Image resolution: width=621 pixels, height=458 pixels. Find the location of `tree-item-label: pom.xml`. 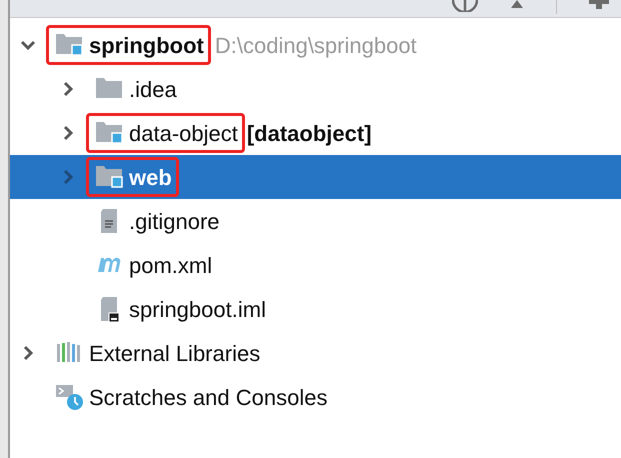

tree-item-label: pom.xml is located at coordinates (170, 265).